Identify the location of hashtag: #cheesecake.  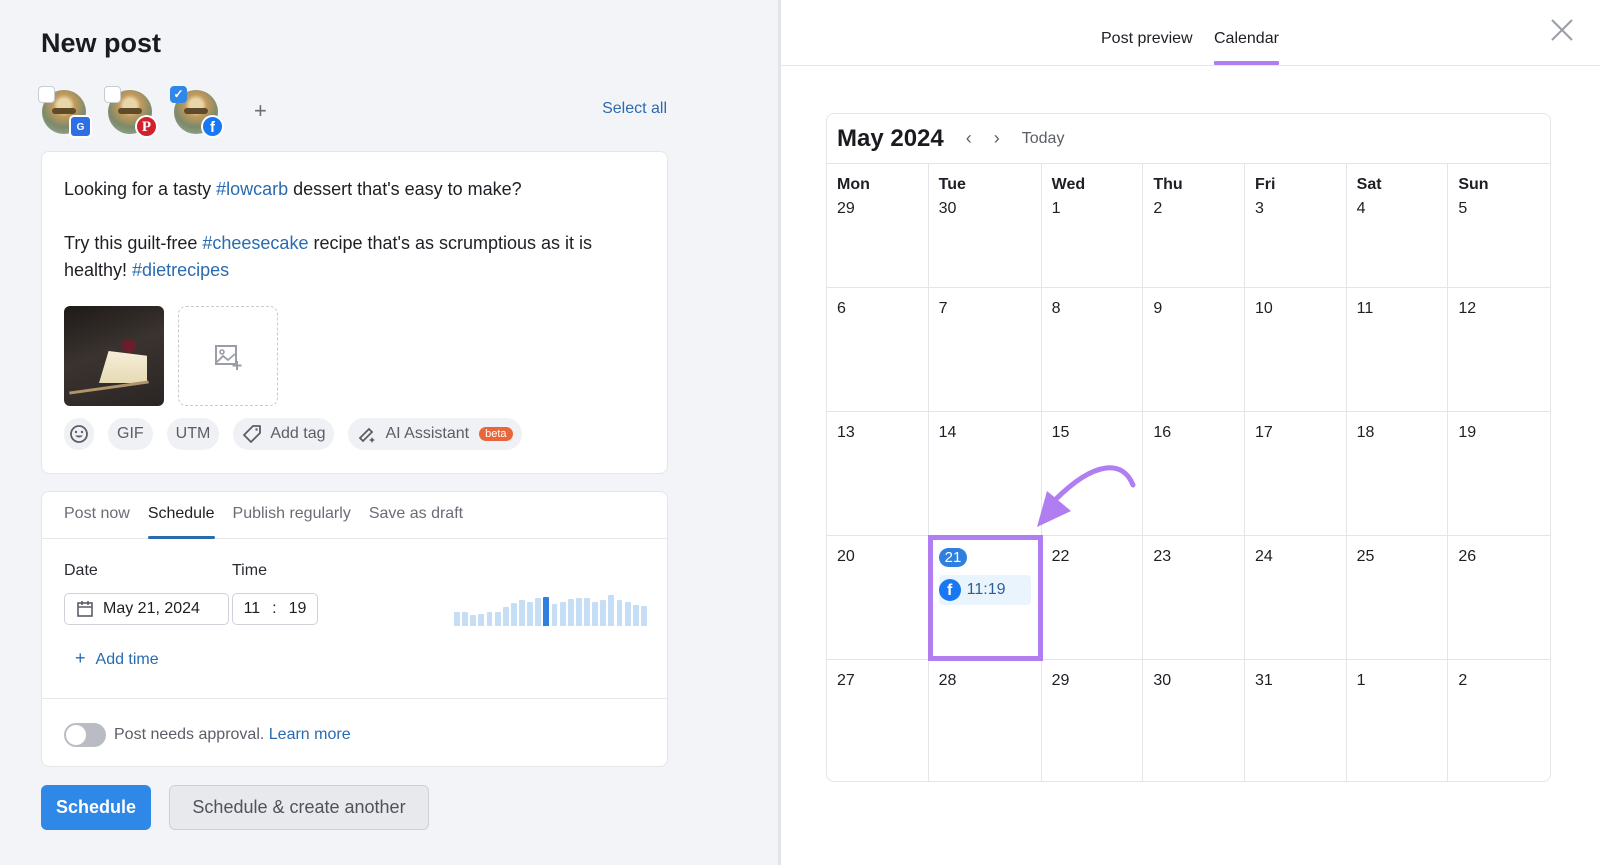
(255, 243).